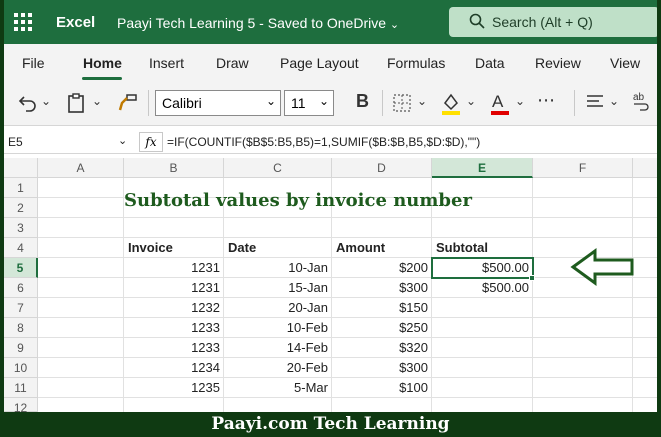 The image size is (661, 437). Describe the element at coordinates (330, 424) in the screenshot. I see `footer-banner: Paayi.com Tech Learning` at that location.